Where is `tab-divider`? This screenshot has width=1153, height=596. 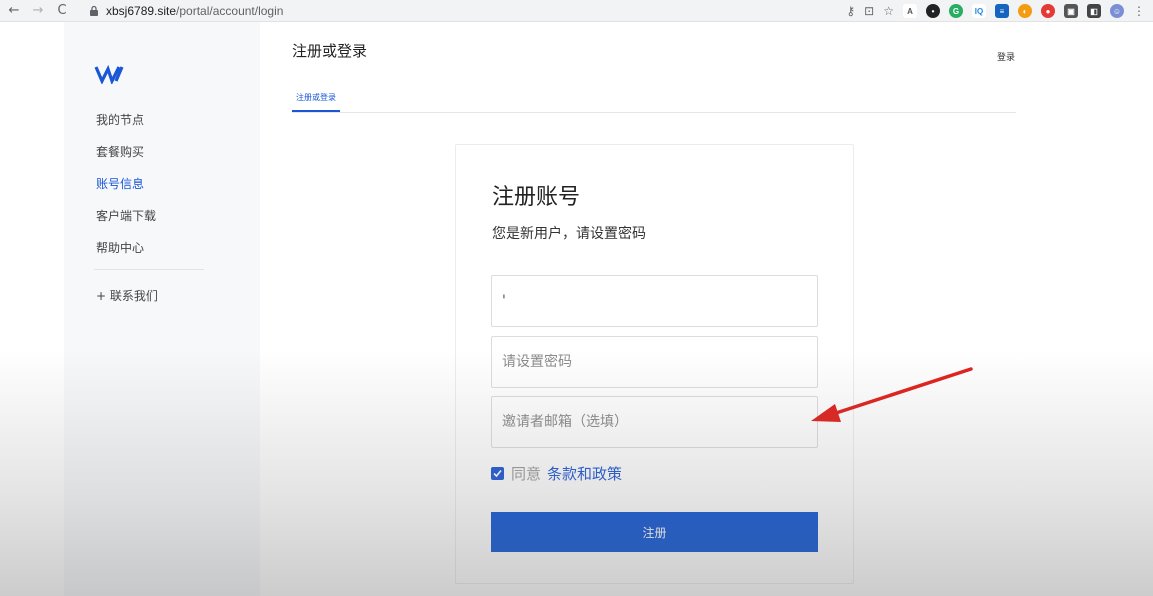 tab-divider is located at coordinates (654, 112).